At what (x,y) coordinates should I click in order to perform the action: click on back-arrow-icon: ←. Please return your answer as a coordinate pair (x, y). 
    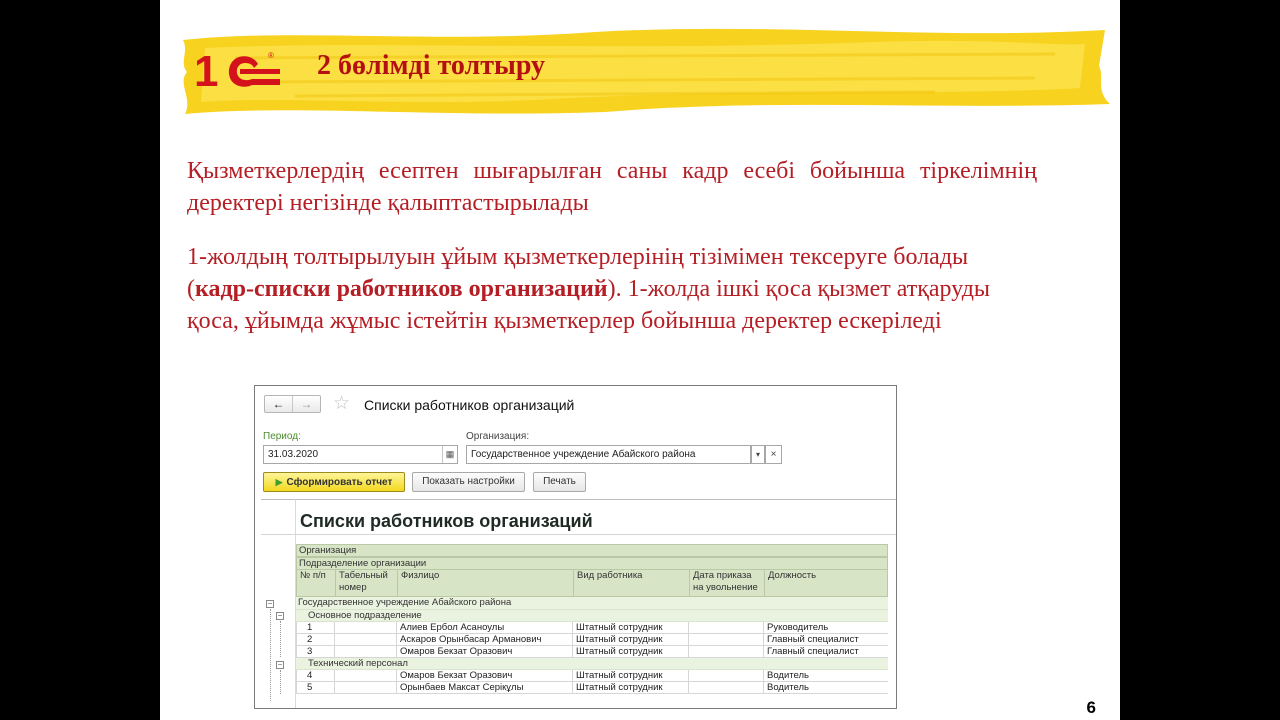
    Looking at the image, I should click on (278, 404).